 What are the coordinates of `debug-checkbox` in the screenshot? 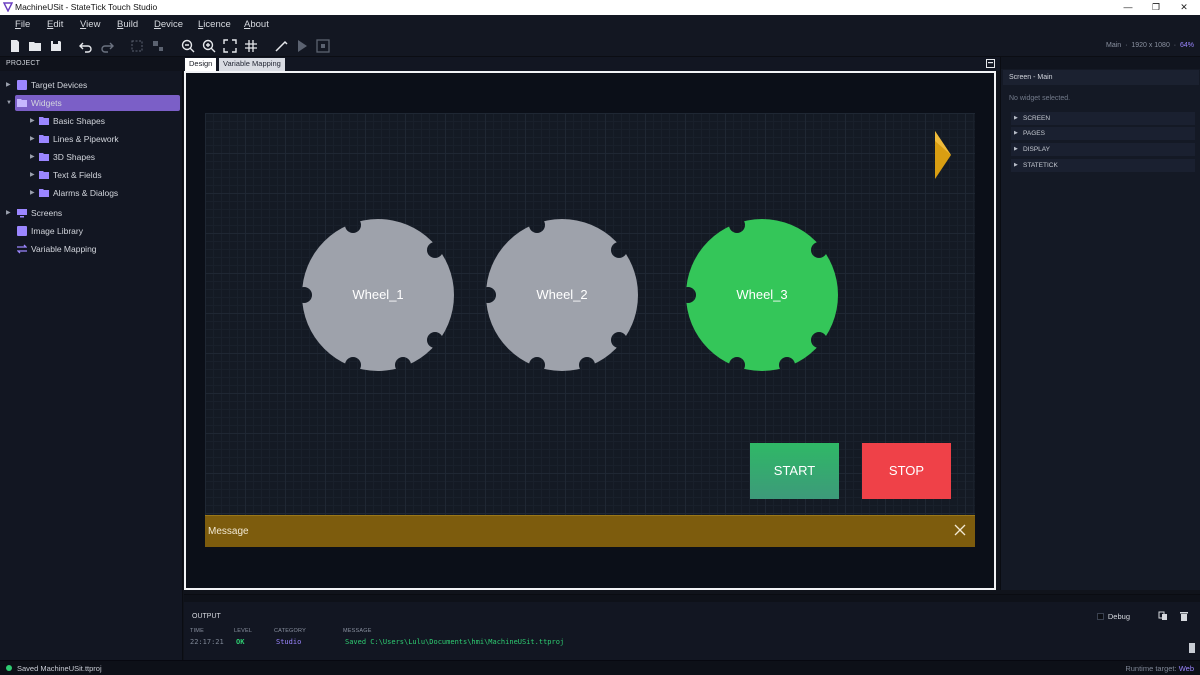 It's located at (1100, 616).